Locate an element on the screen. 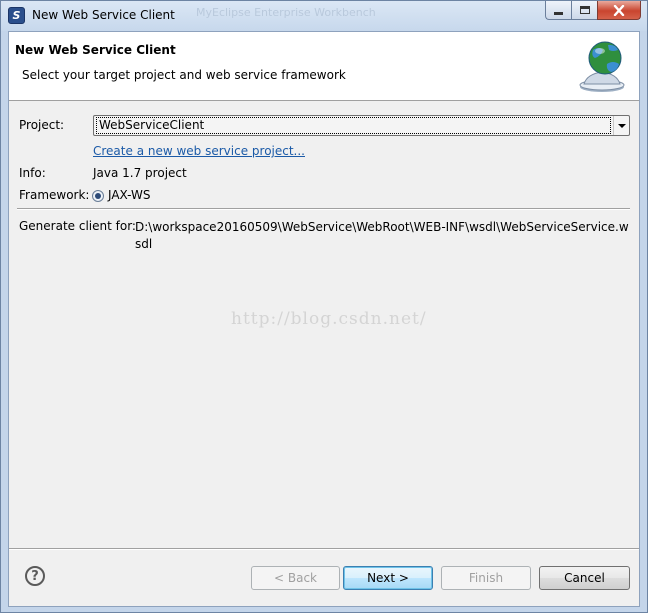  combobox-arrow is located at coordinates (621, 125).